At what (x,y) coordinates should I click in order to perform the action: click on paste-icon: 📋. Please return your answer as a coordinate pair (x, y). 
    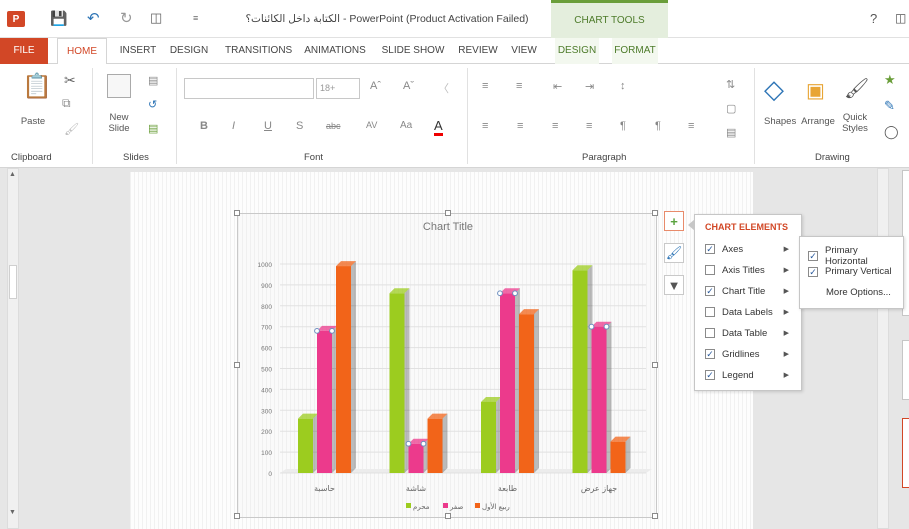
    Looking at the image, I should click on (37, 86).